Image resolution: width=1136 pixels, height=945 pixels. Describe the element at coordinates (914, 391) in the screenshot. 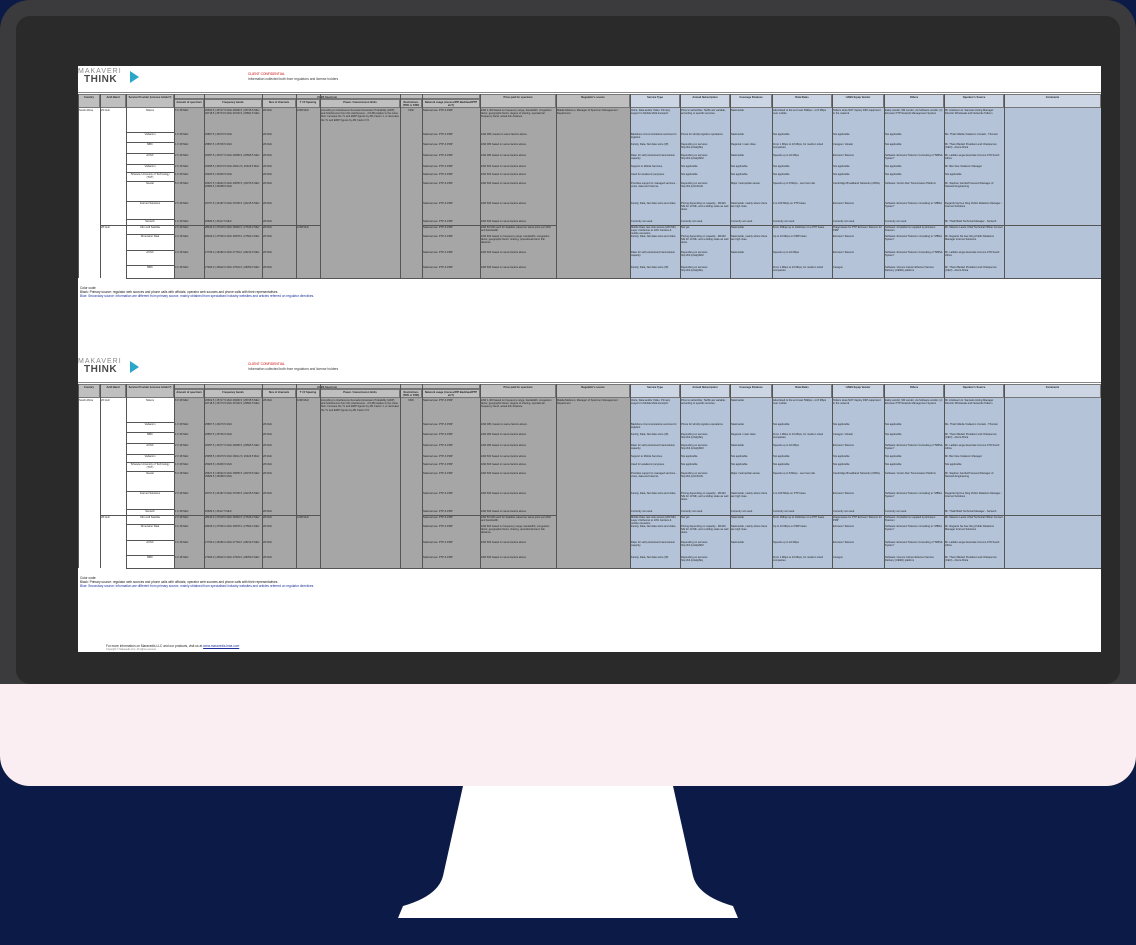

I see `header-others: Others` at that location.